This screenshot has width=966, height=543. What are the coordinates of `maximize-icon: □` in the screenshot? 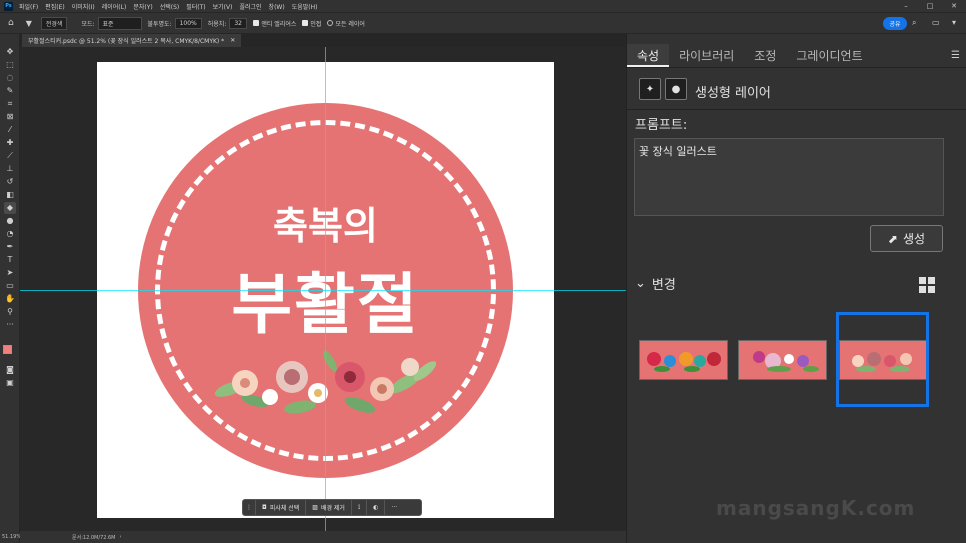 It's located at (930, 6).